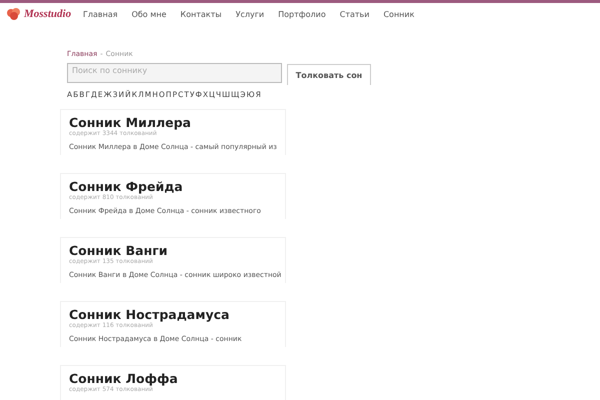 The width and height of the screenshot is (600, 400). I want to click on nav-link: Контакты, so click(201, 14).